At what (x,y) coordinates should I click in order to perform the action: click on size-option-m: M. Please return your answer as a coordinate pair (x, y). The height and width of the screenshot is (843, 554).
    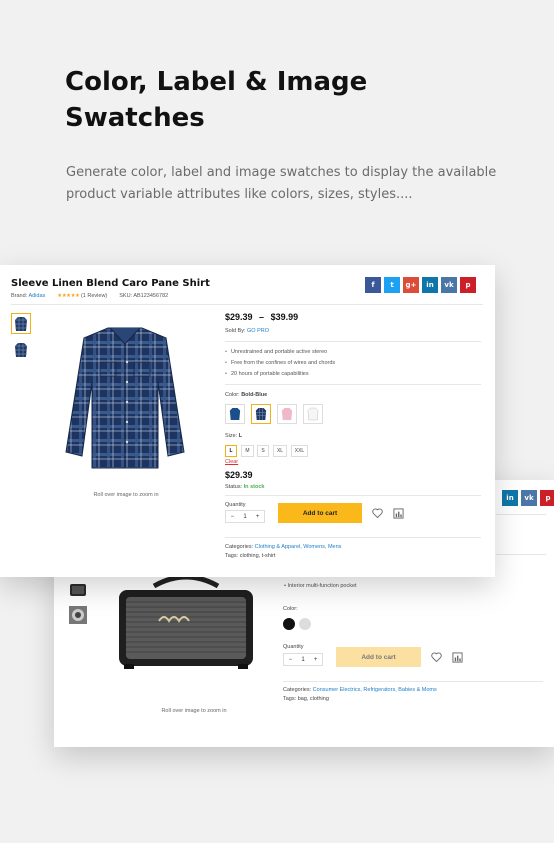
    Looking at the image, I should click on (247, 451).